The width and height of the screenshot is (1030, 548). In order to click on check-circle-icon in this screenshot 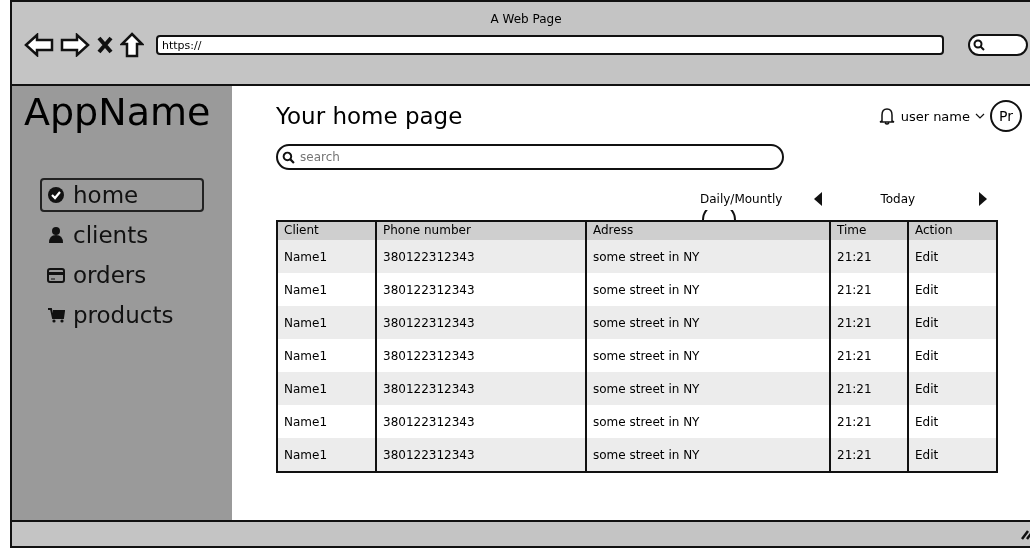, I will do `click(56, 195)`.